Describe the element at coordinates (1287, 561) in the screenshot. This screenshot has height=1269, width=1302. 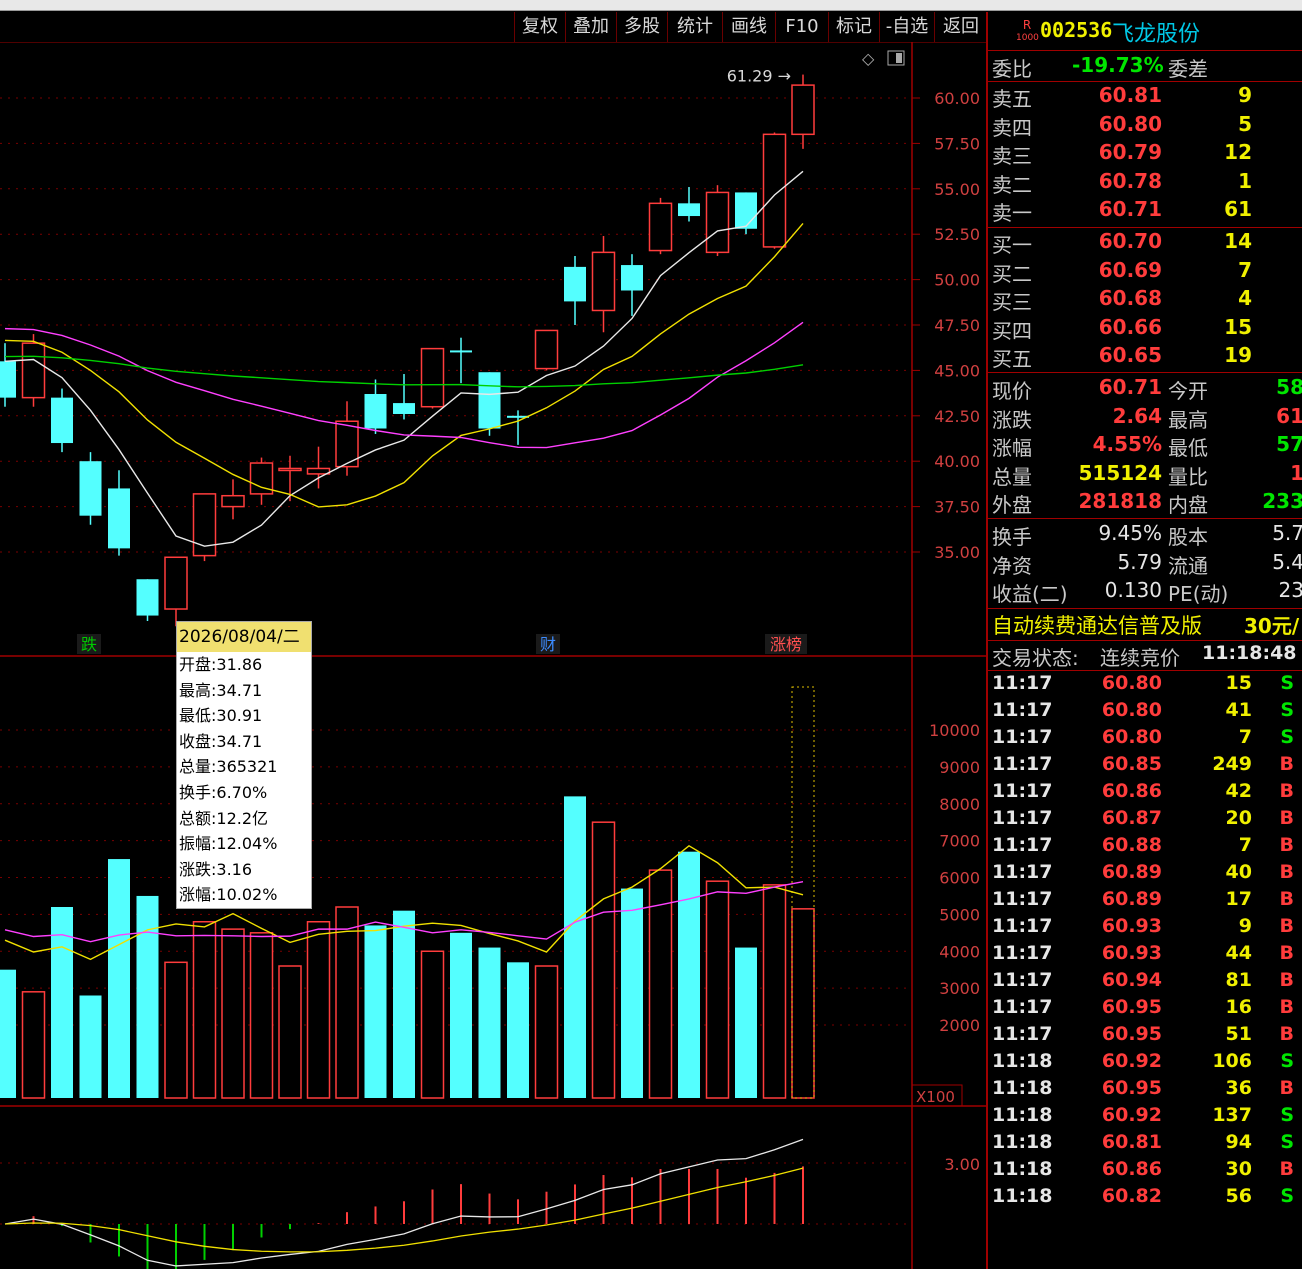
I see `fundamental-value: 5.4` at that location.